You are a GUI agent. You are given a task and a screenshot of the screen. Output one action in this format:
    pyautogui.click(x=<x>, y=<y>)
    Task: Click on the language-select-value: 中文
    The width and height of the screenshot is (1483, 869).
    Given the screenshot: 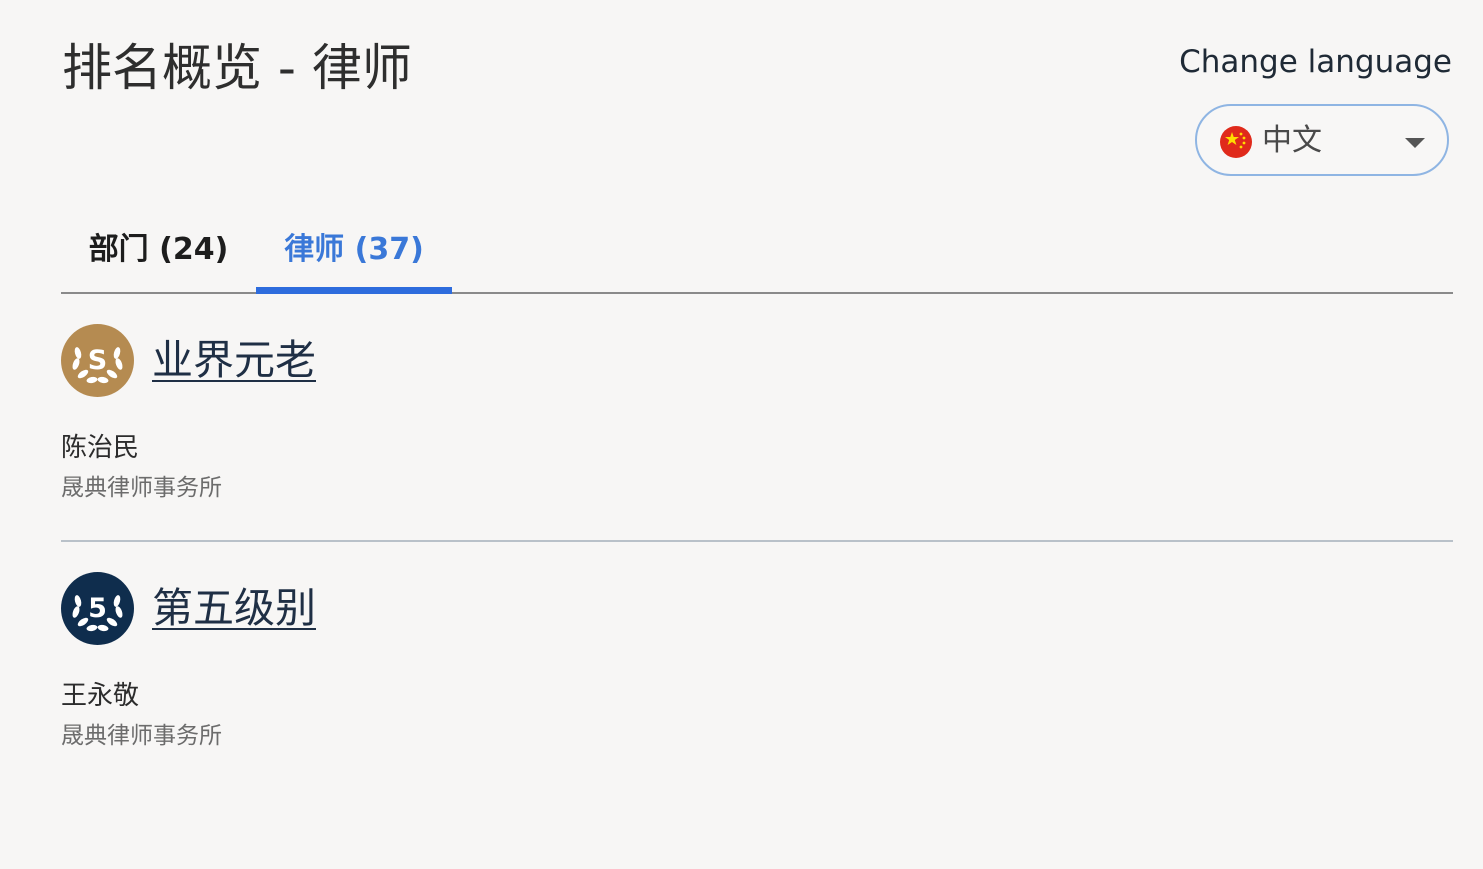 What is the action you would take?
    pyautogui.click(x=1292, y=140)
    